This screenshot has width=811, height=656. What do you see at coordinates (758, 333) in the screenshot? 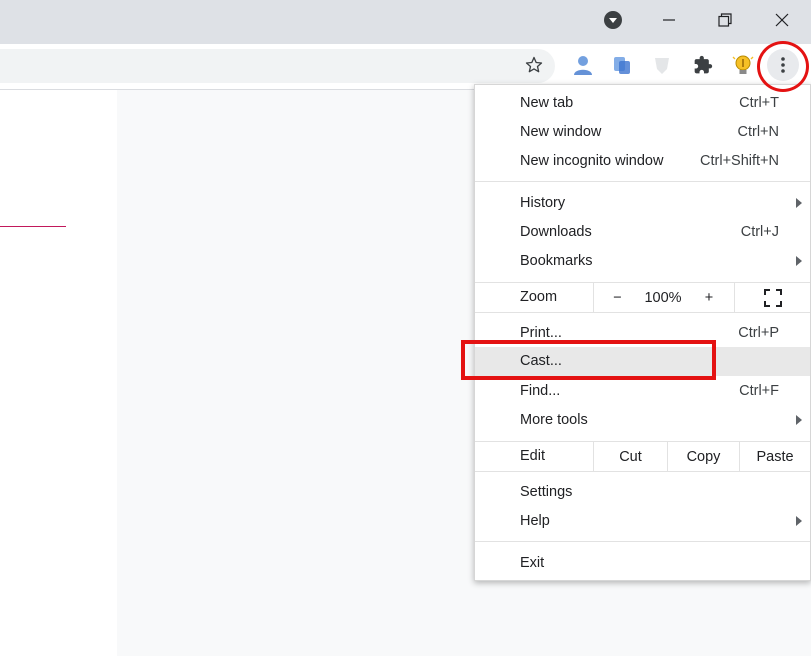
I see `menu-item-shortcut: Ctrl+P` at bounding box center [758, 333].